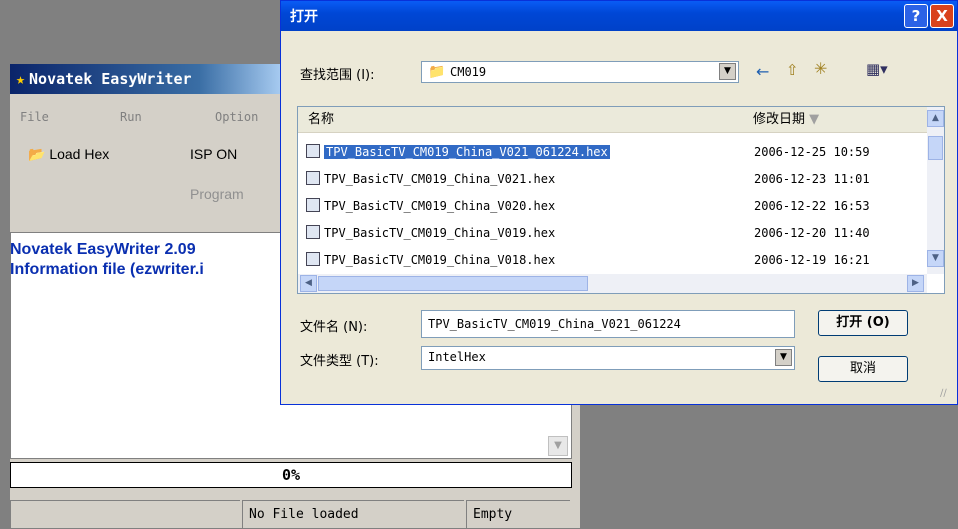 The image size is (958, 529). Describe the element at coordinates (131, 117) in the screenshot. I see `menu-run: Run` at that location.